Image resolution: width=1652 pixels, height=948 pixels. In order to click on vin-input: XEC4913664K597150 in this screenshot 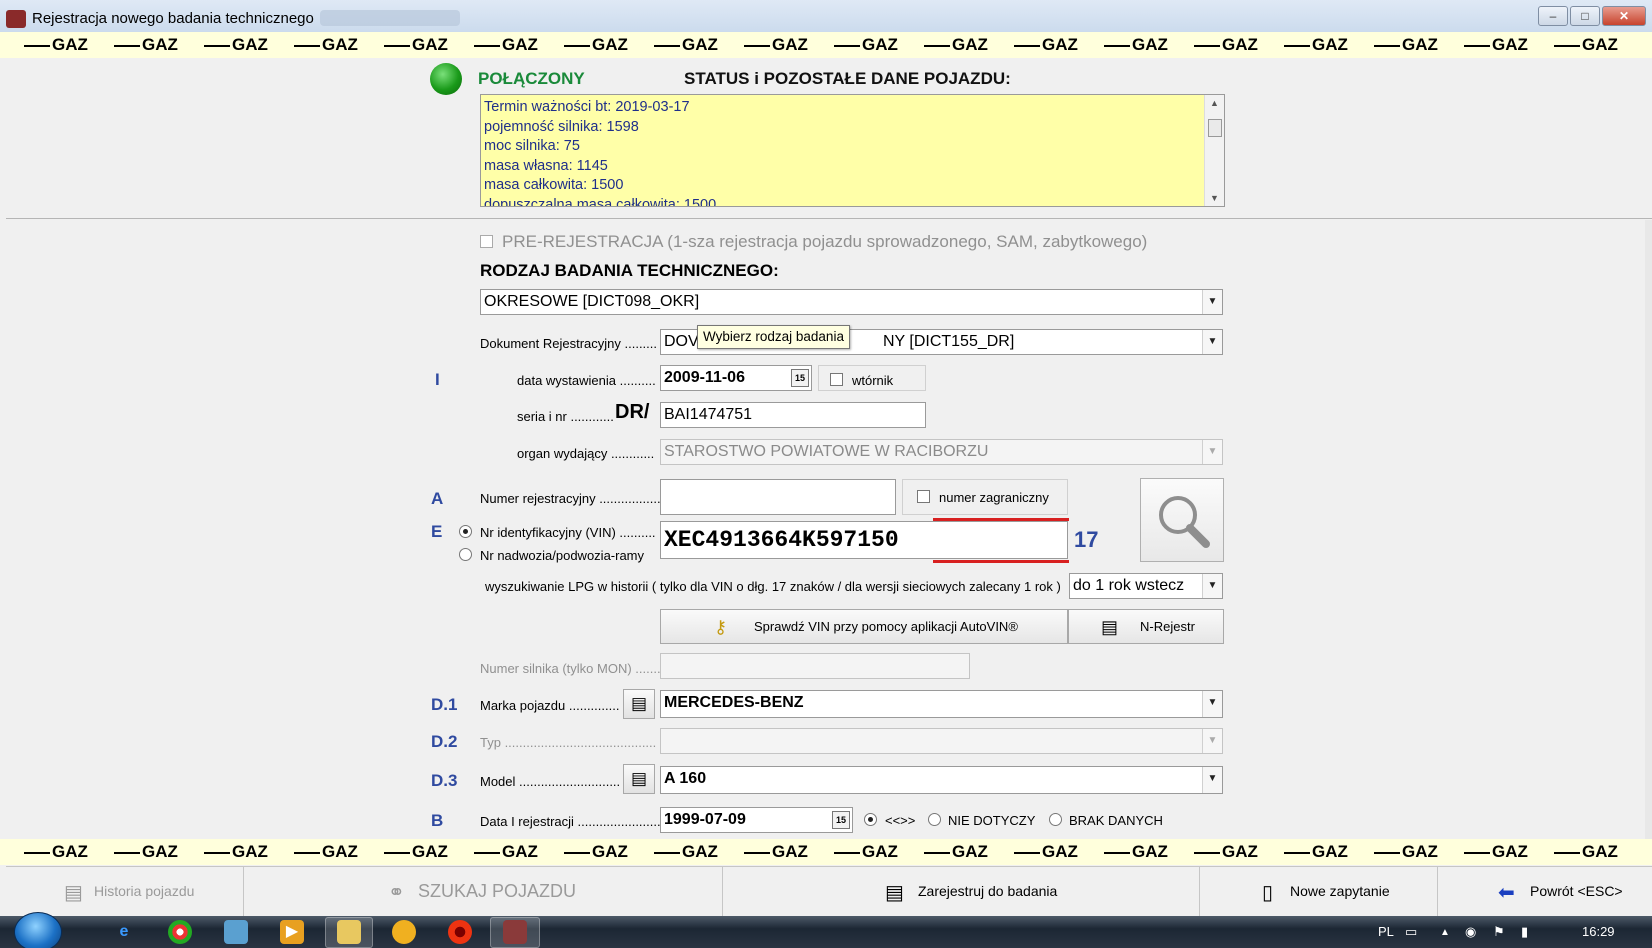, I will do `click(864, 540)`.